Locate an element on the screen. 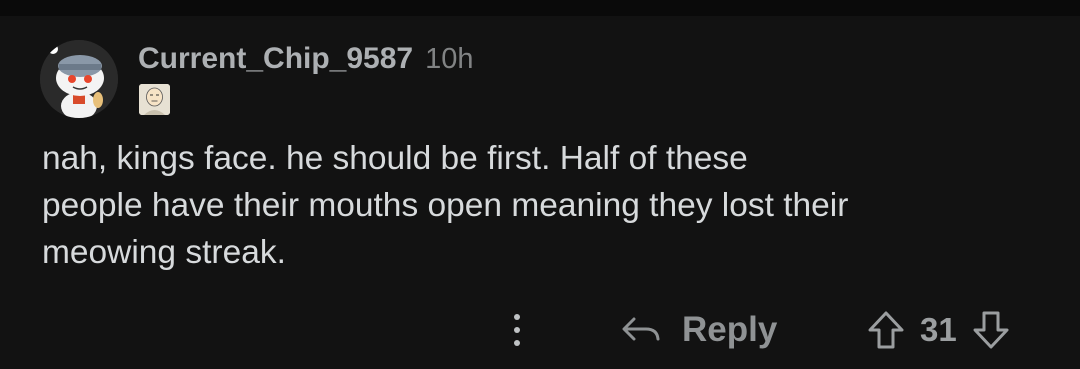  user-avatar is located at coordinates (79, 79).